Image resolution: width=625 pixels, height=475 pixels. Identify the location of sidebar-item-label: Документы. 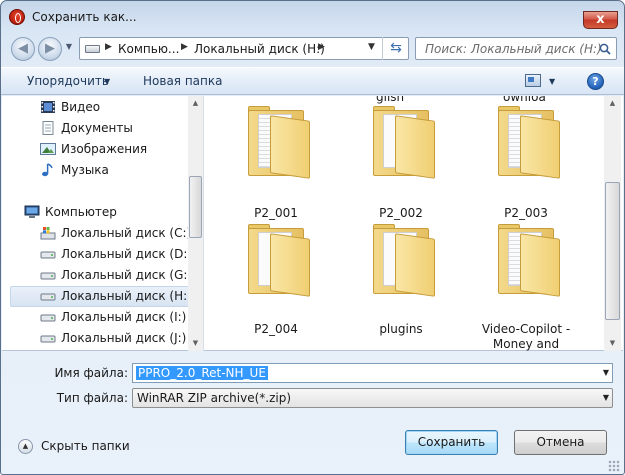
(97, 128).